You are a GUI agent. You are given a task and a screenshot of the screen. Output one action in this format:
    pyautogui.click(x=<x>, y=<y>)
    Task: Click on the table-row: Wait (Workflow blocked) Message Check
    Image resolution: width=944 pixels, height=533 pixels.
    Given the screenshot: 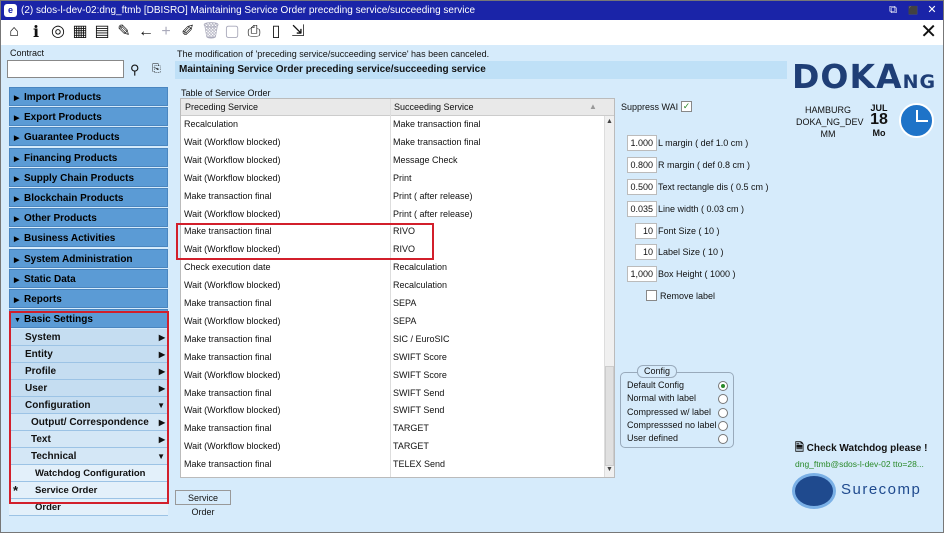 What is the action you would take?
    pyautogui.click(x=392, y=161)
    